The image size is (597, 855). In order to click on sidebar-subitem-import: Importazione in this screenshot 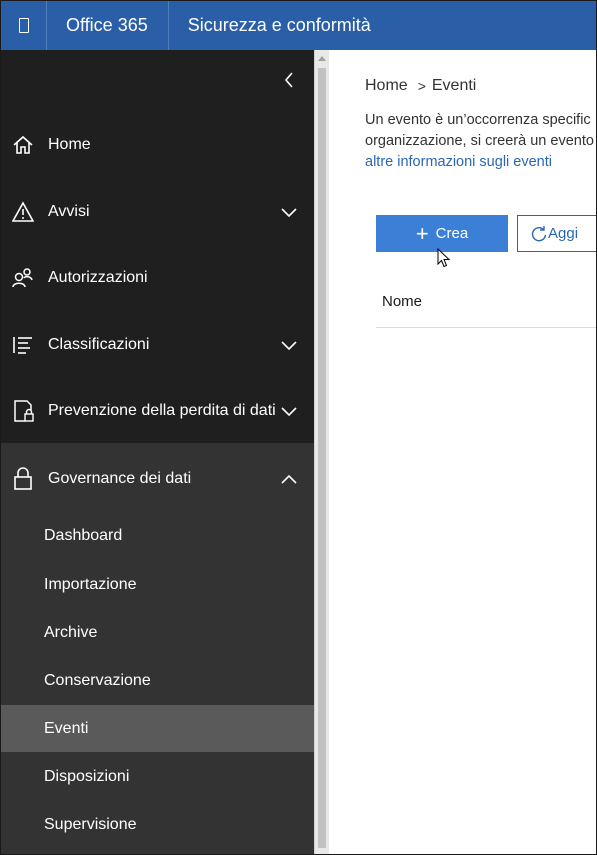, I will do `click(157, 584)`.